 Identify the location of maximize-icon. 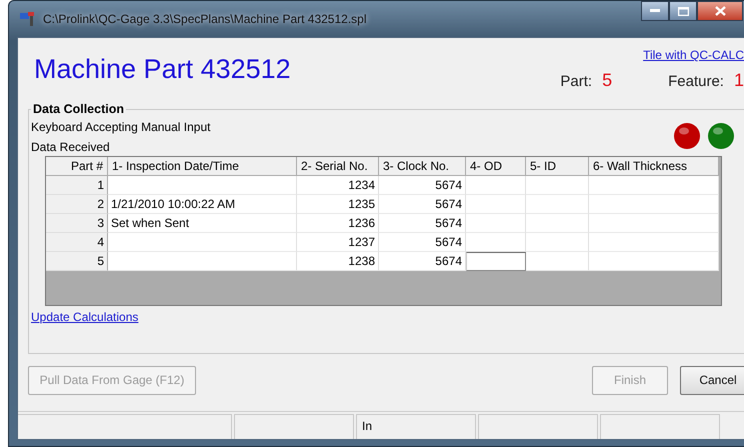
(683, 11).